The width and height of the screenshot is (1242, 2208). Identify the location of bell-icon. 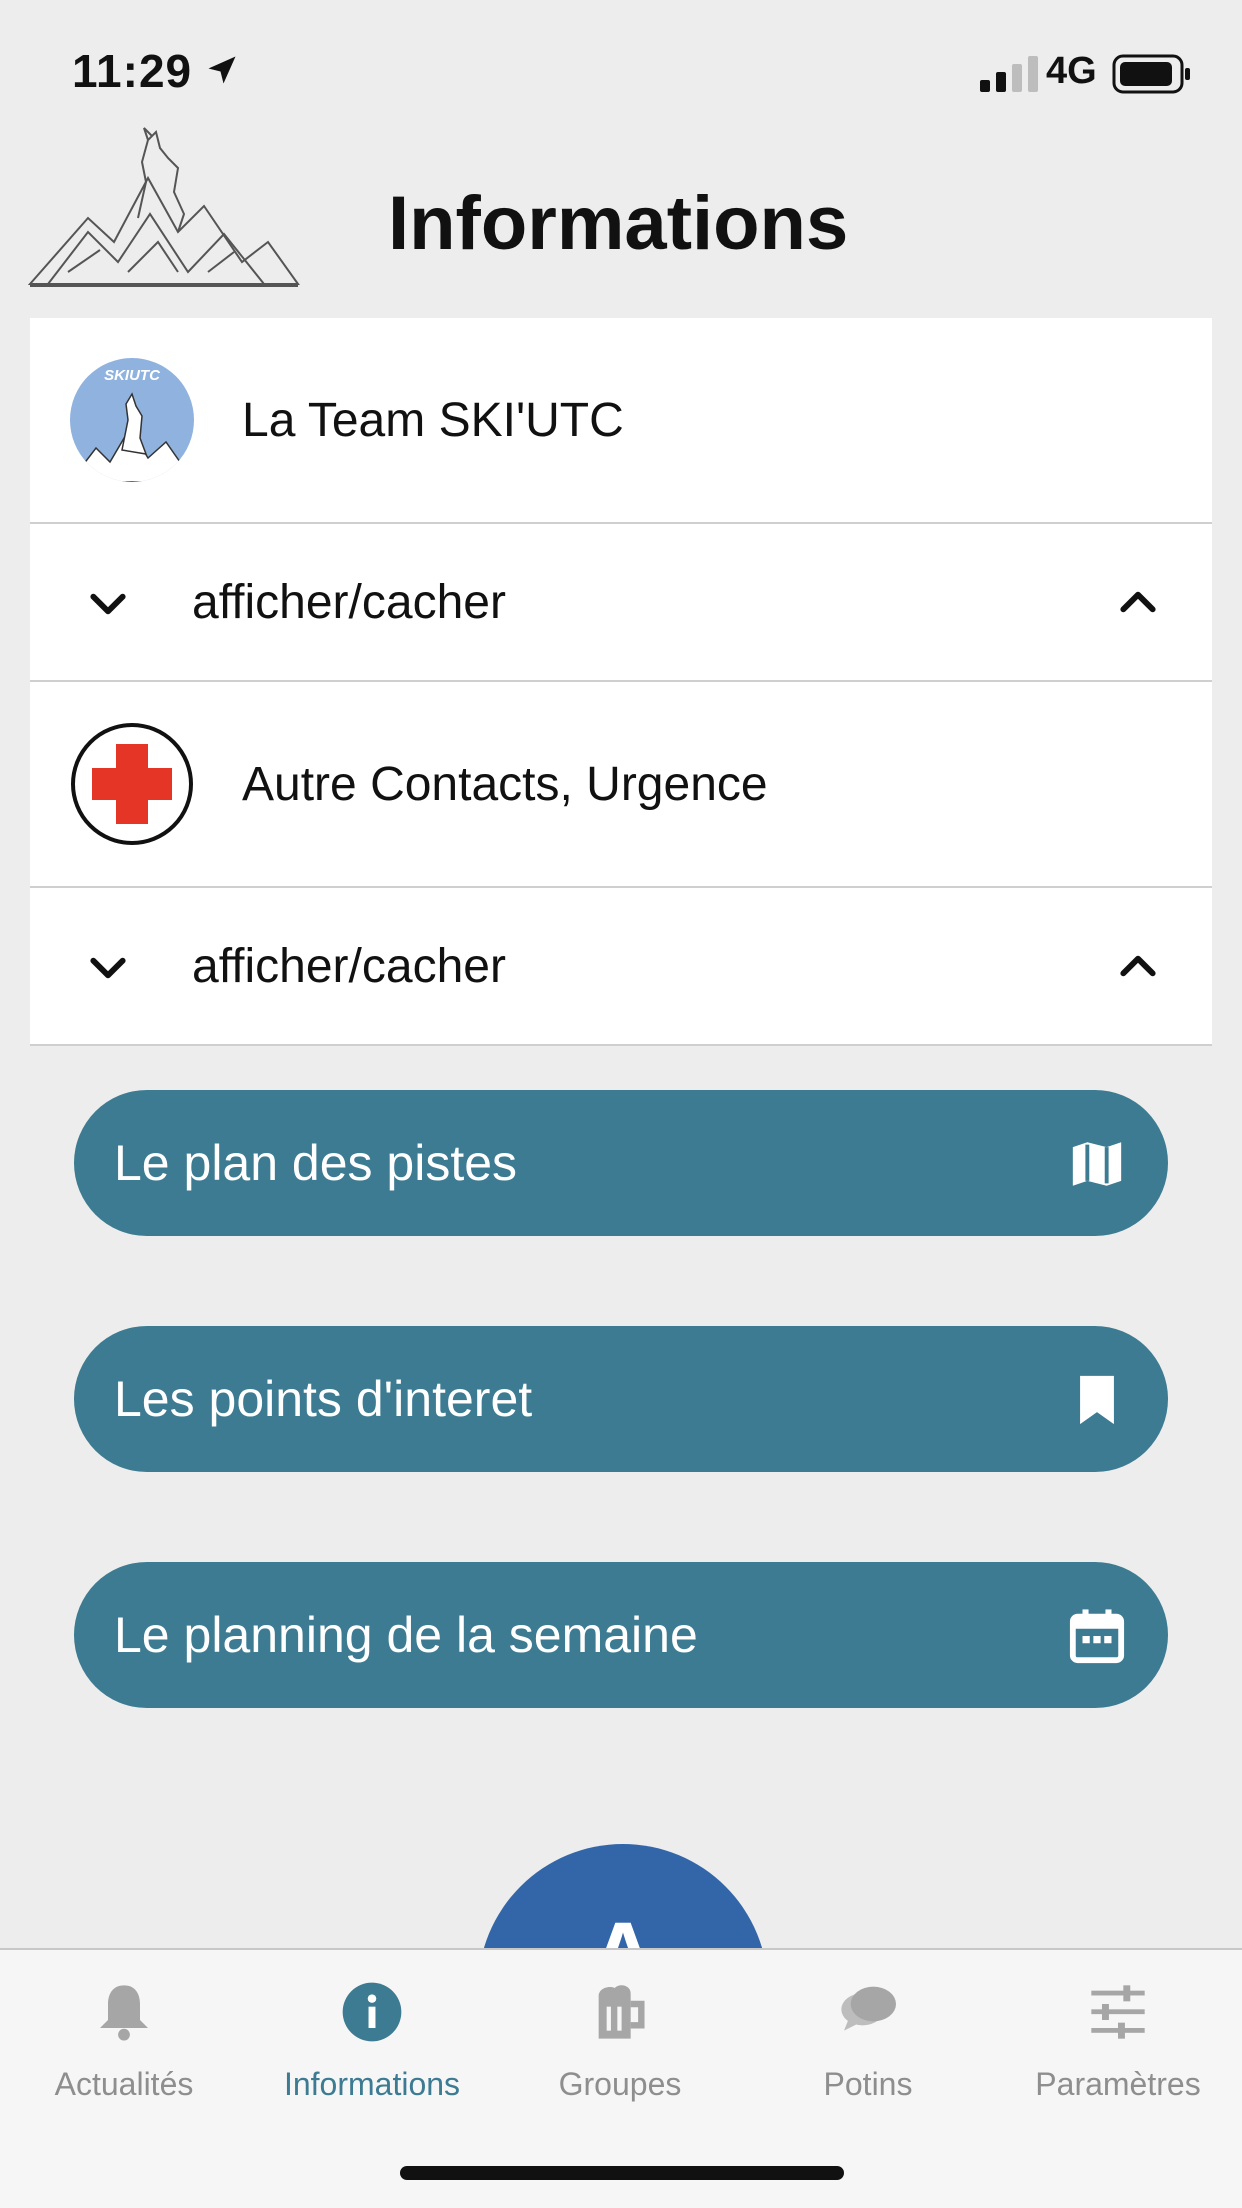
(124, 2013).